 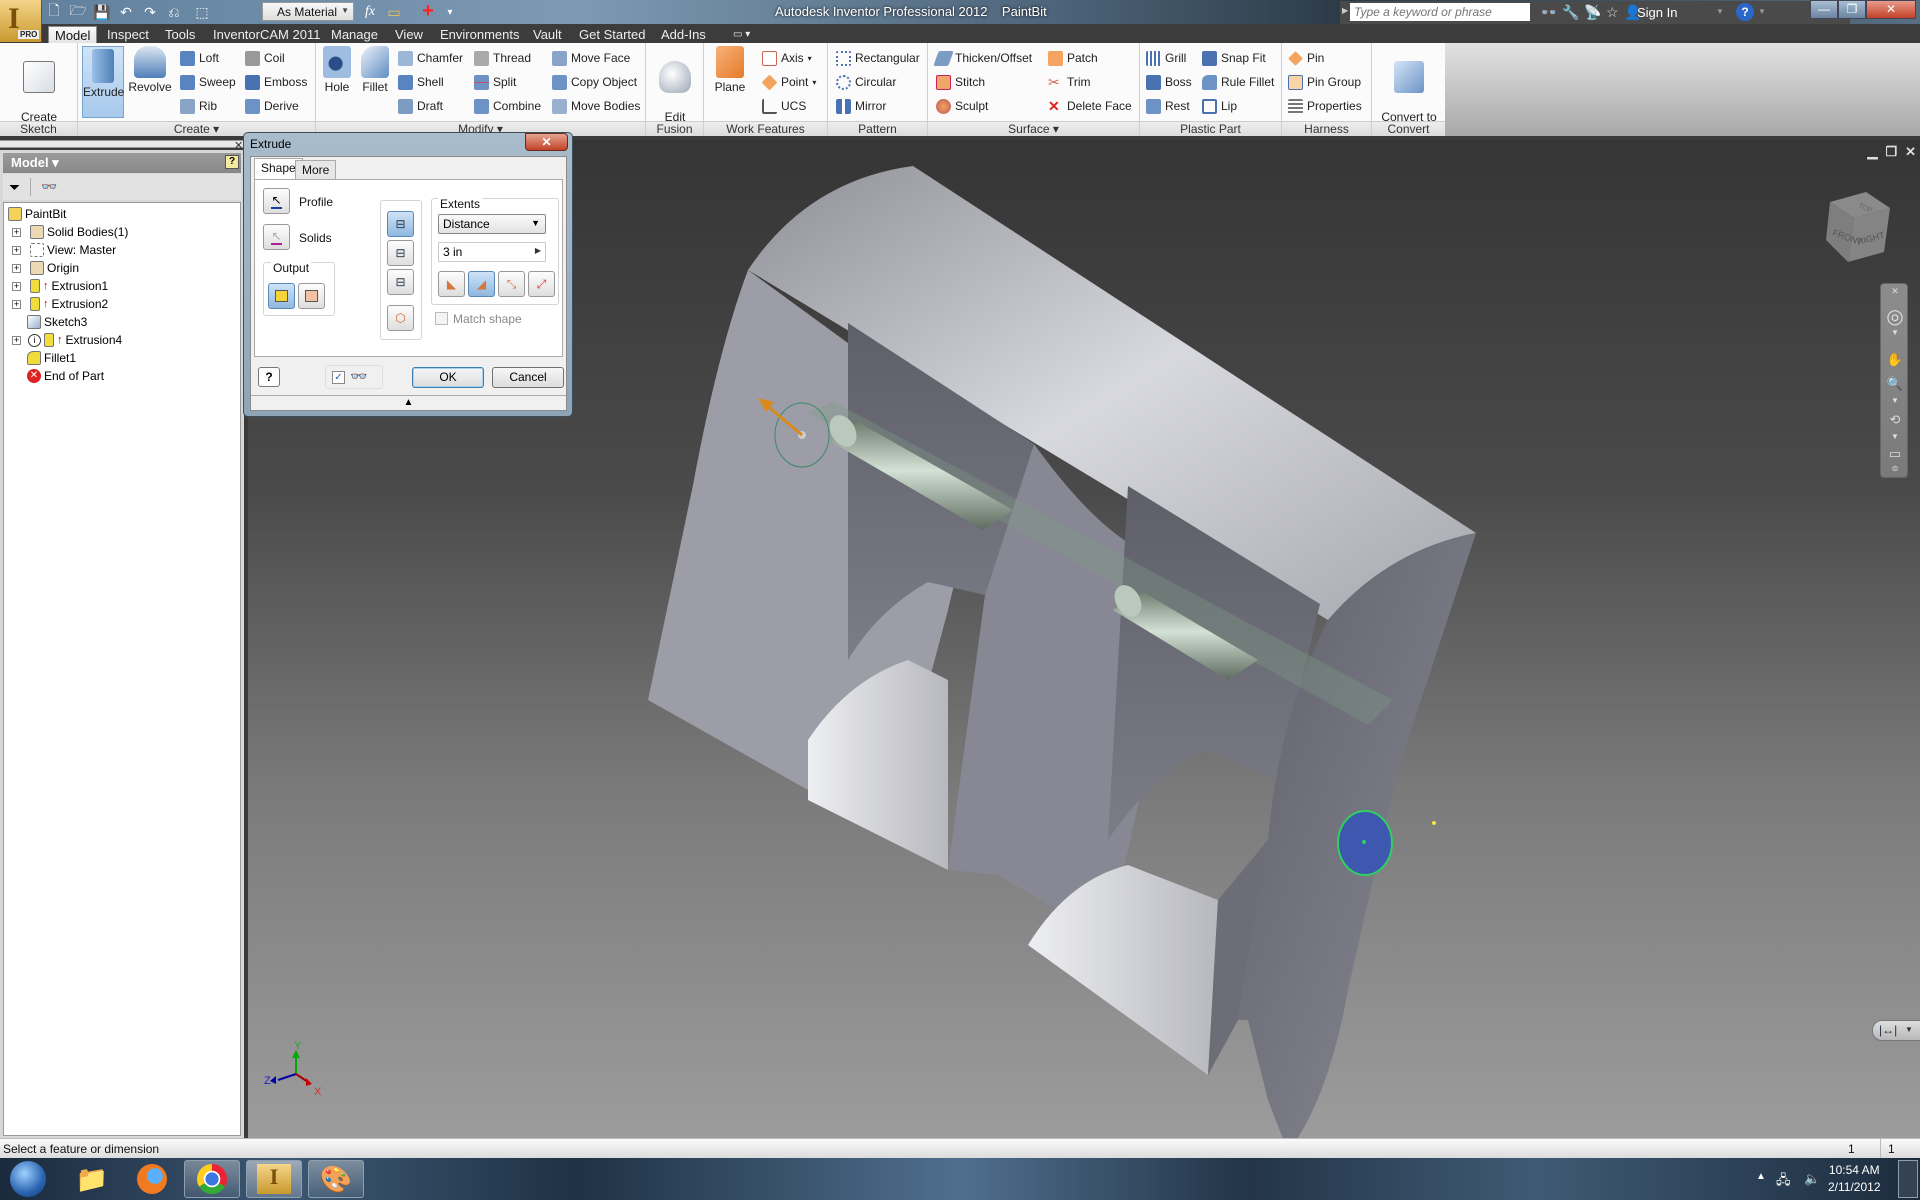 I want to click on revolve-button: Revolve, so click(x=150, y=70).